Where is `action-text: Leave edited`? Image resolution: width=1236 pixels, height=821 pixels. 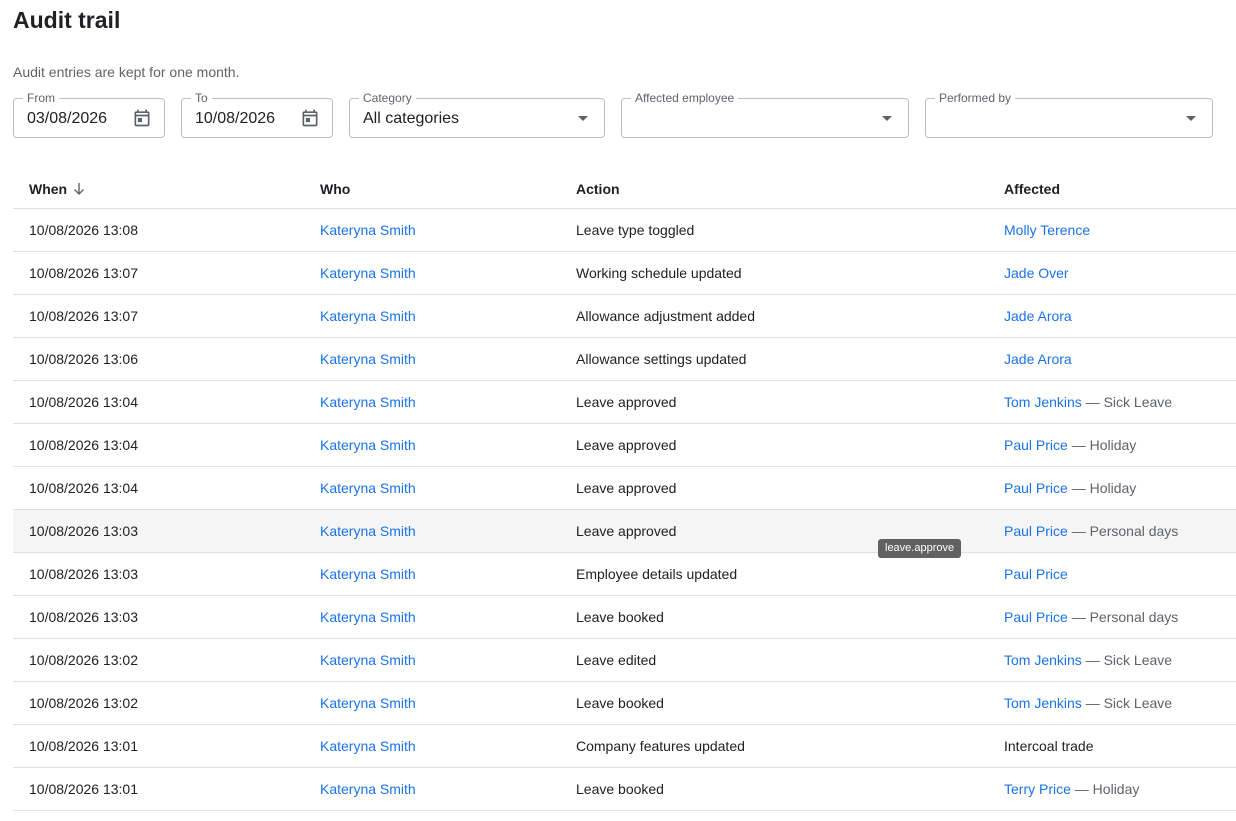
action-text: Leave edited is located at coordinates (616, 660).